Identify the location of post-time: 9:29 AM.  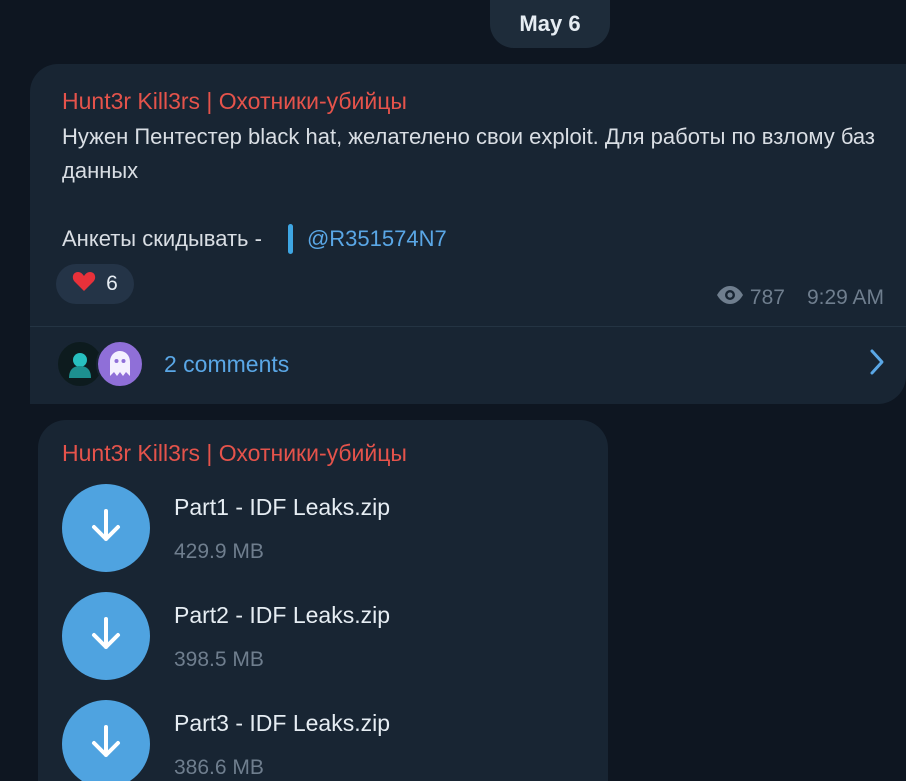
(845, 297).